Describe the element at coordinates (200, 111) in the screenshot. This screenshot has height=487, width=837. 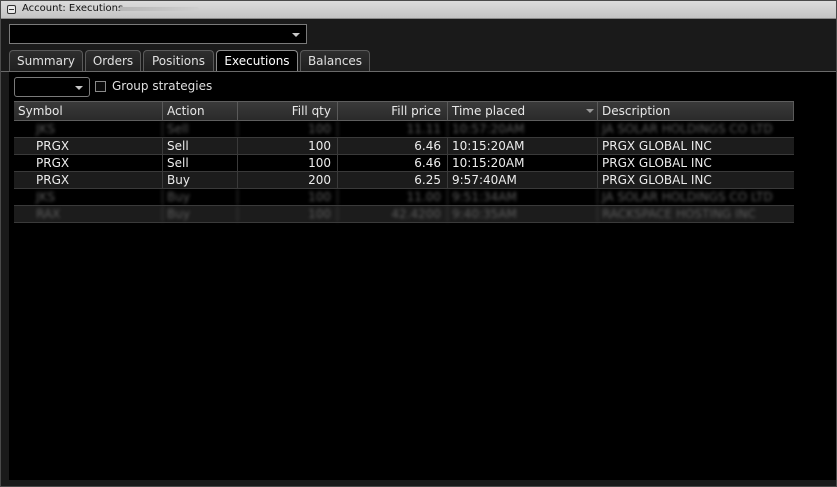
I see `column-header-action: Action` at that location.